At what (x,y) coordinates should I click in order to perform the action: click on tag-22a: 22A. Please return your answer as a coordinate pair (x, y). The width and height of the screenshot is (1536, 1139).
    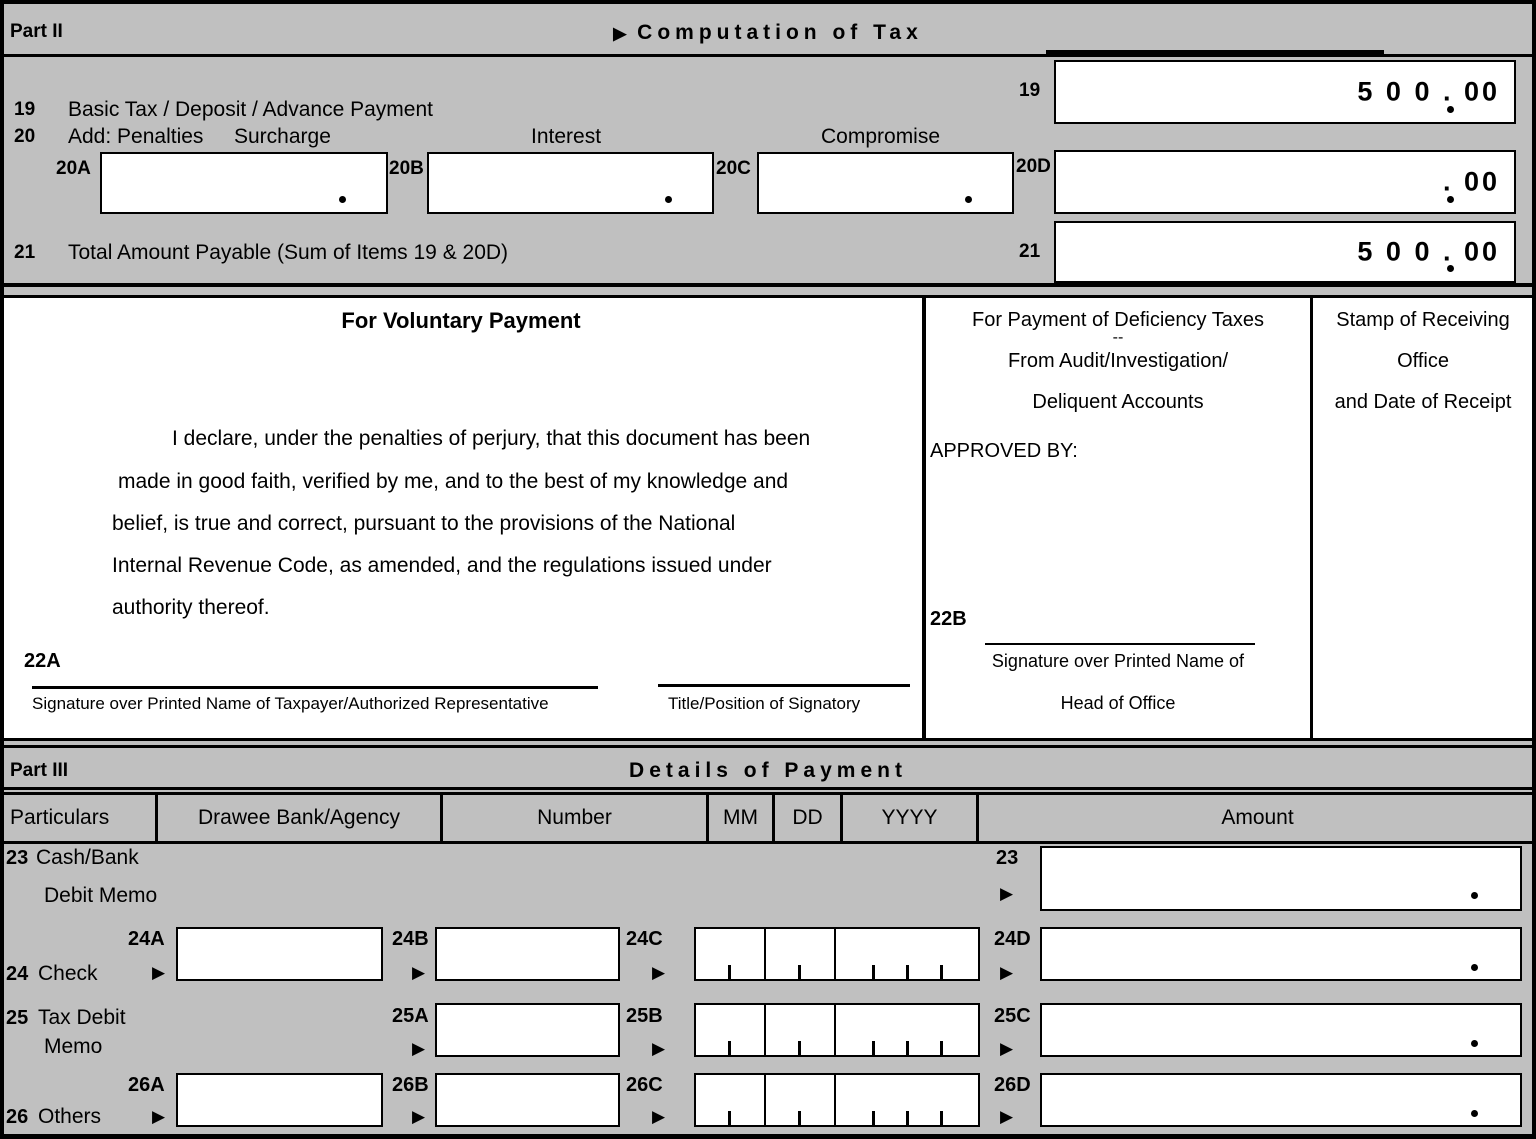
    Looking at the image, I should click on (42, 661).